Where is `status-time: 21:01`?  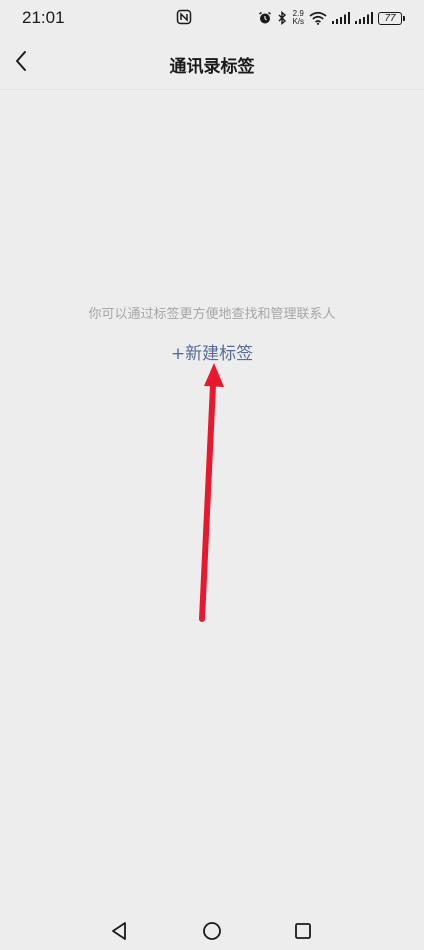 status-time: 21:01 is located at coordinates (43, 17).